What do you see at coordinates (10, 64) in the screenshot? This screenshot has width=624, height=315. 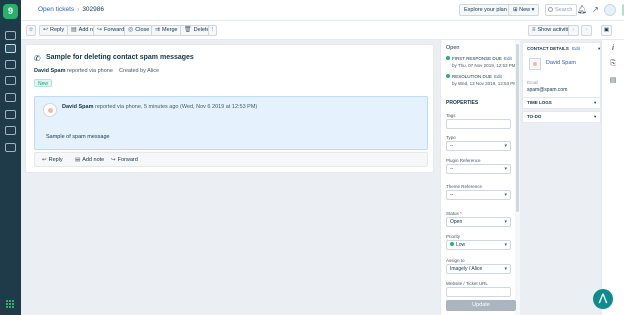 I see `contacts-icon` at bounding box center [10, 64].